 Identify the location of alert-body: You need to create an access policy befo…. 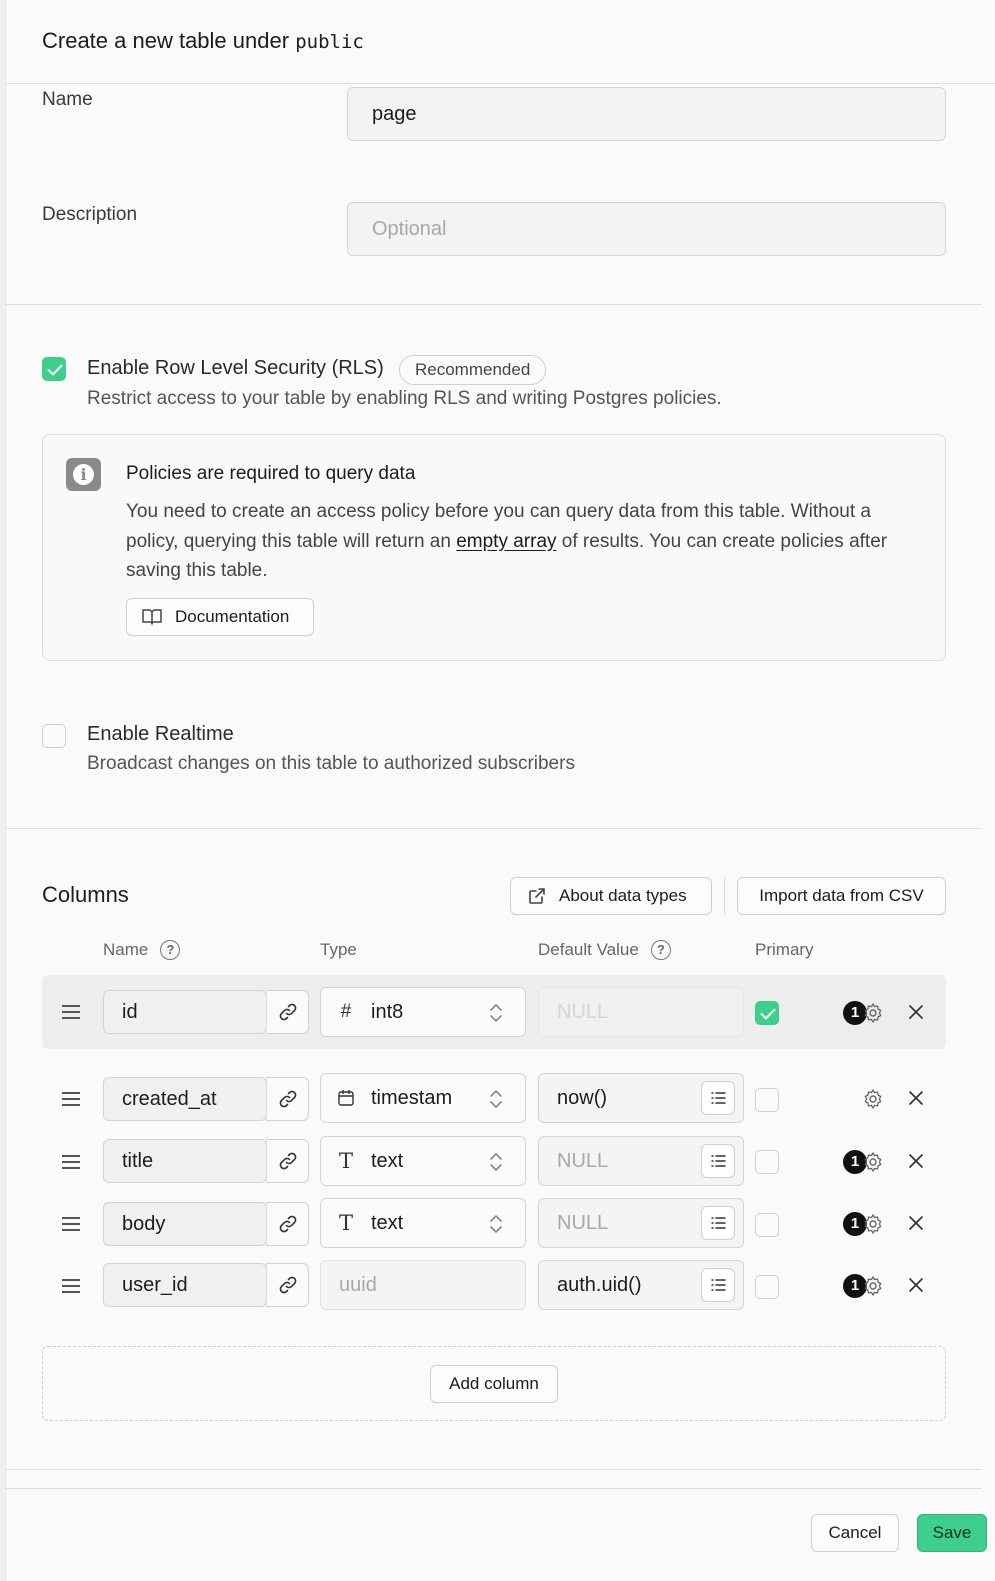
(507, 541).